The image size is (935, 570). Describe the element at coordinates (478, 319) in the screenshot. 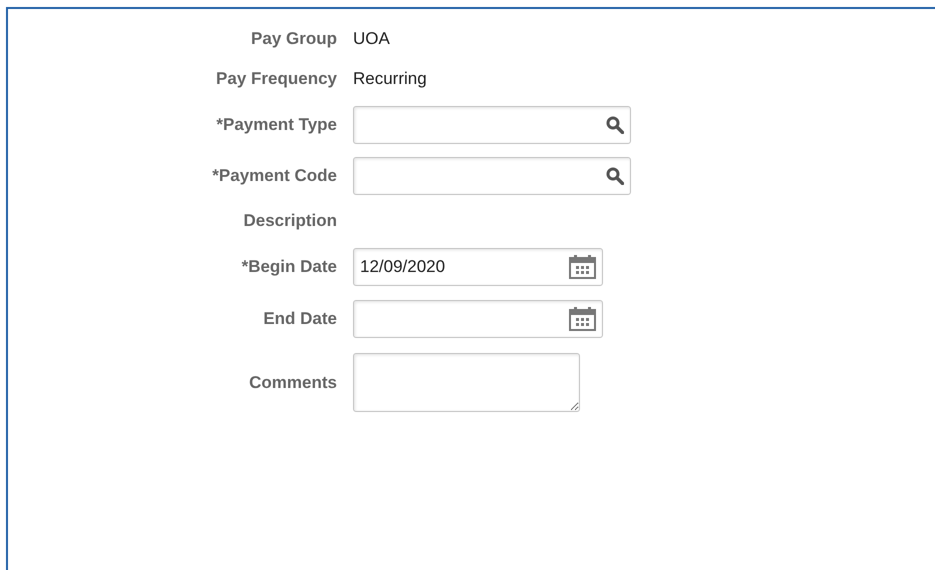

I see `date-field` at that location.